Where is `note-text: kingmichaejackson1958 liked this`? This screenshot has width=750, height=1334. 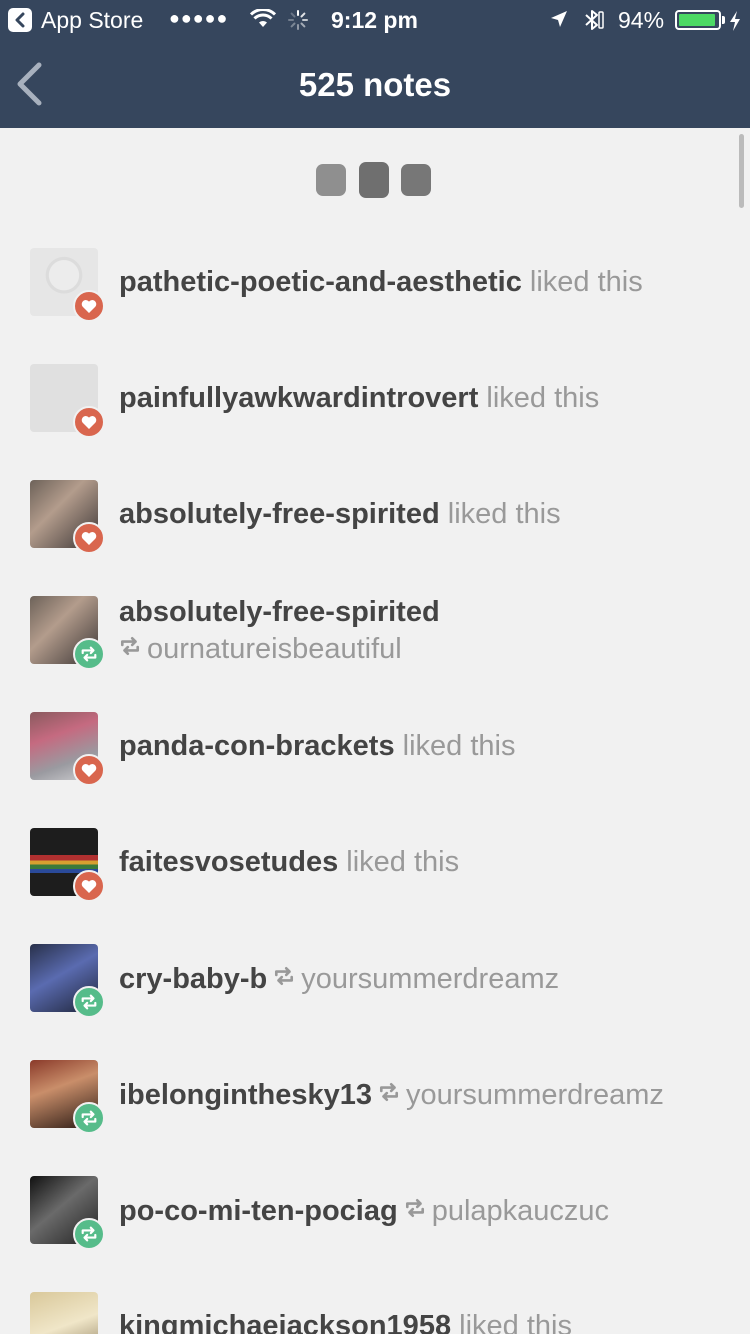
note-text: kingmichaejackson1958 liked this is located at coordinates (345, 1322).